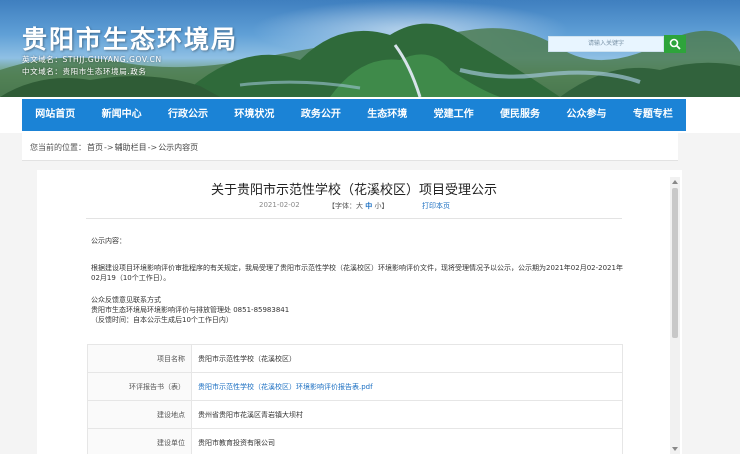 The image size is (740, 454). I want to click on article-date: 2021-02-02, so click(279, 205).